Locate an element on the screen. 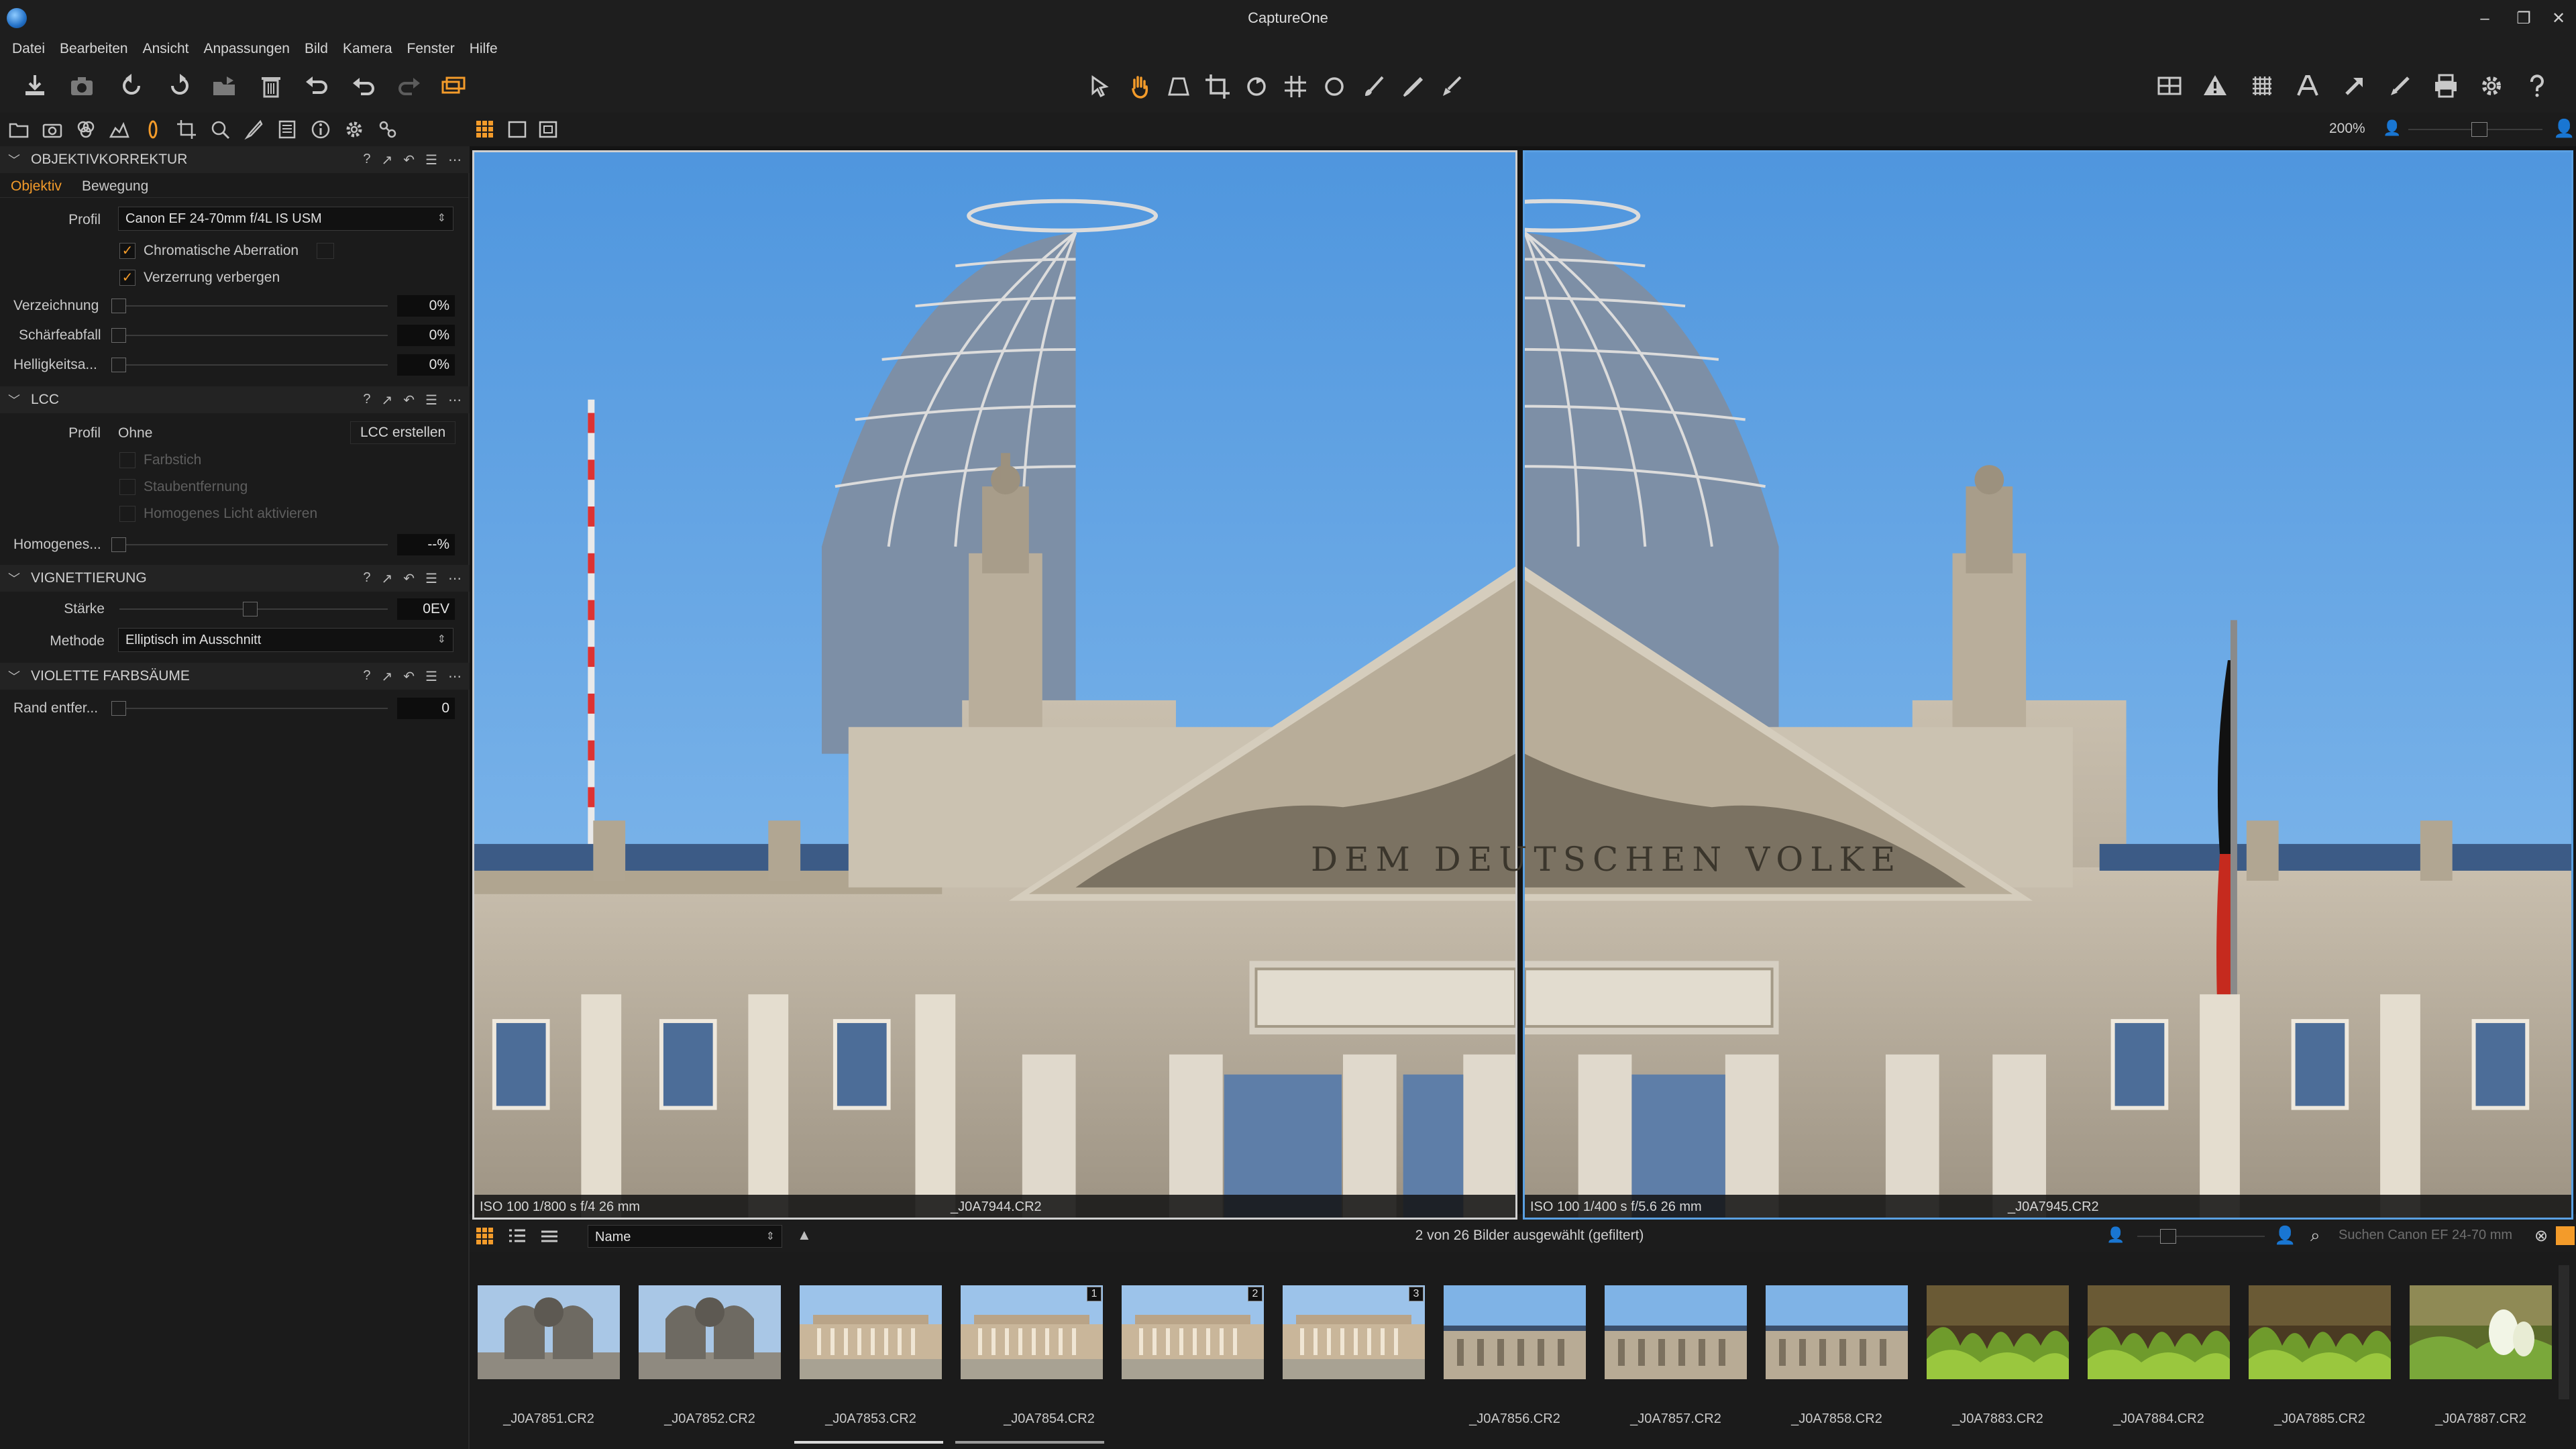 The width and height of the screenshot is (2576, 1449). crop-icon is located at coordinates (1217, 86).